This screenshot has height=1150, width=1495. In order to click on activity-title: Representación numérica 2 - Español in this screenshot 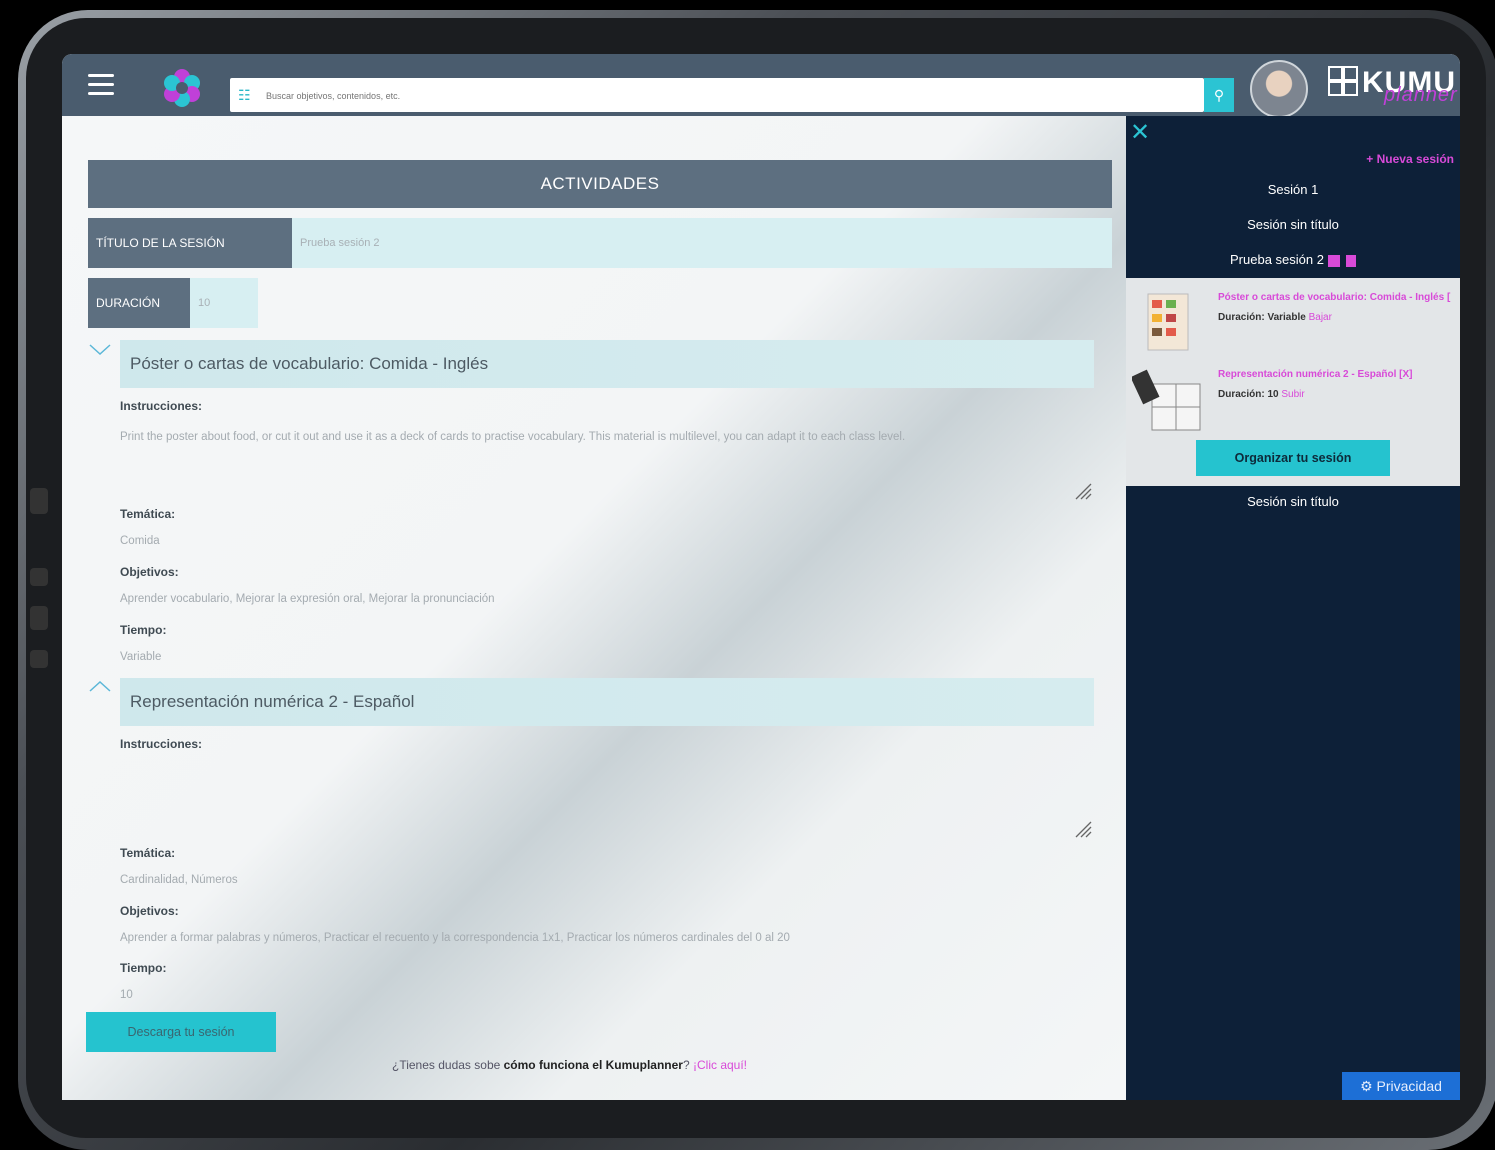, I will do `click(607, 702)`.